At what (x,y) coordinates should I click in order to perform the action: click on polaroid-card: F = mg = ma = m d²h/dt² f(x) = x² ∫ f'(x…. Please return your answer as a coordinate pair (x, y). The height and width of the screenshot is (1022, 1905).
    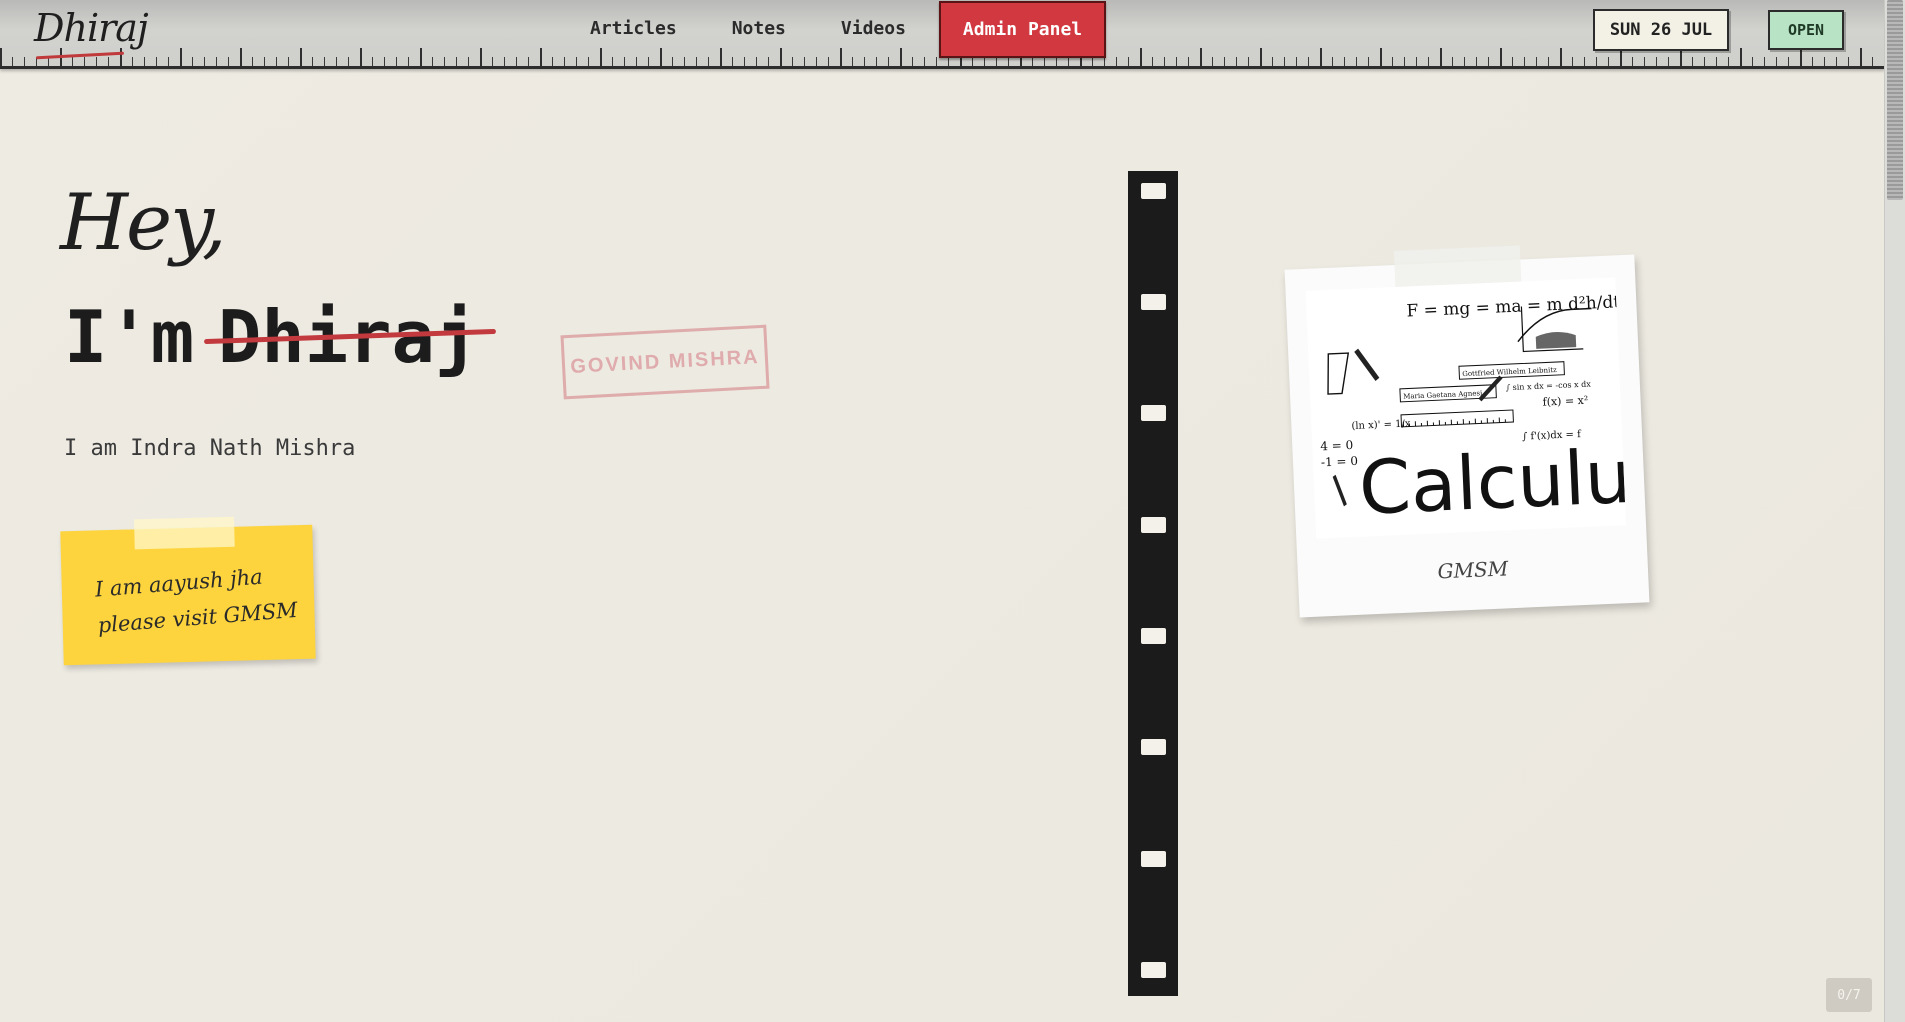
    Looking at the image, I should click on (1467, 431).